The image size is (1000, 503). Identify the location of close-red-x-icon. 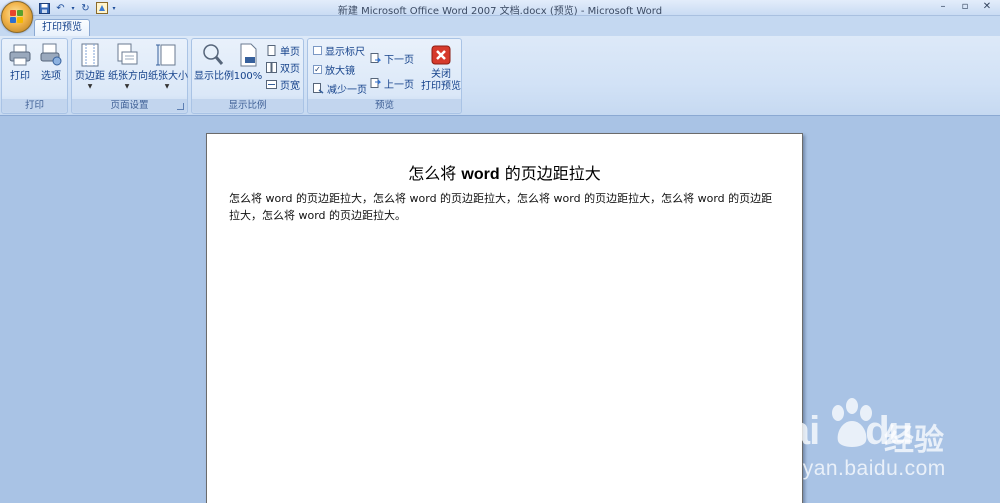
(441, 55).